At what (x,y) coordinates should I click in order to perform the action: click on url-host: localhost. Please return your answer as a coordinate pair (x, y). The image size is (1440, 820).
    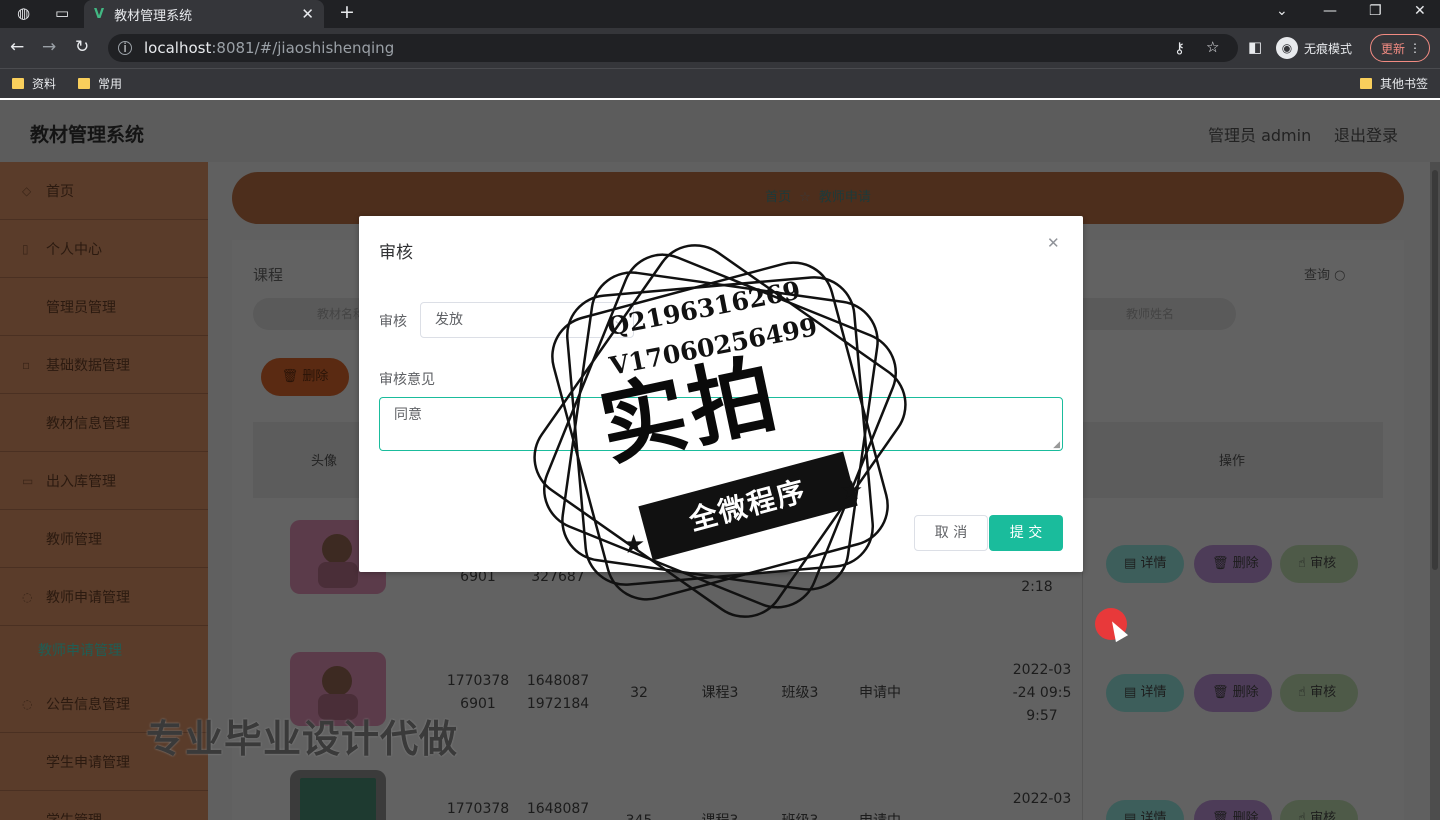
    Looking at the image, I should click on (178, 48).